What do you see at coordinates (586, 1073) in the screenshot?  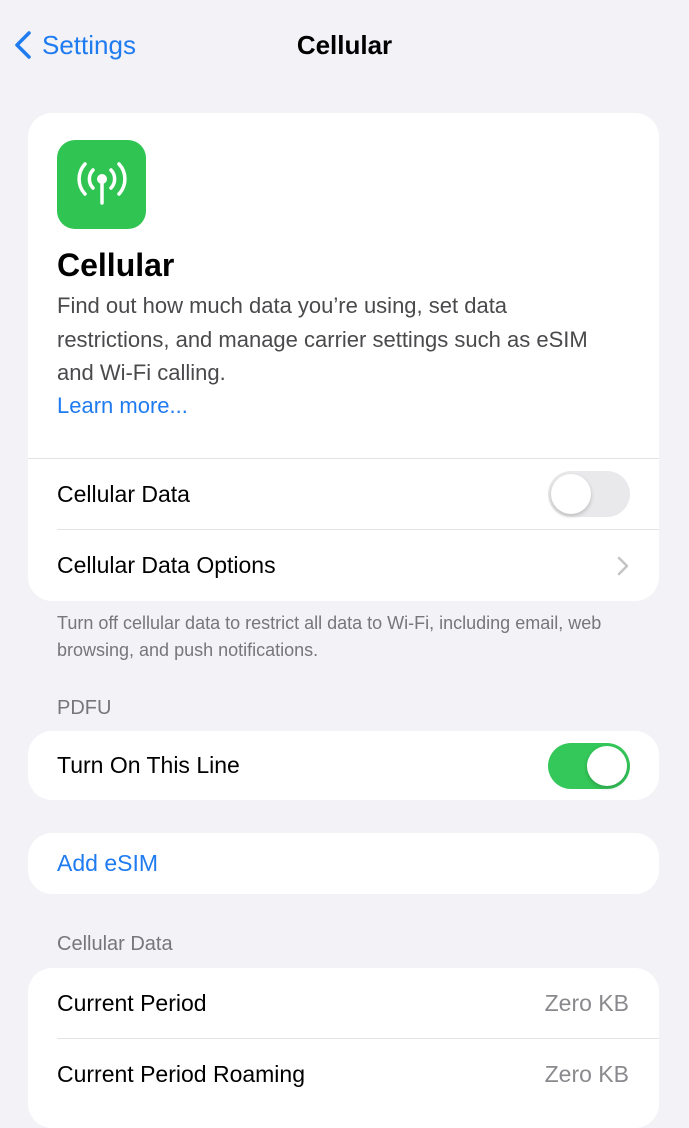 I see `current-period-roaming-value: Zero KB` at bounding box center [586, 1073].